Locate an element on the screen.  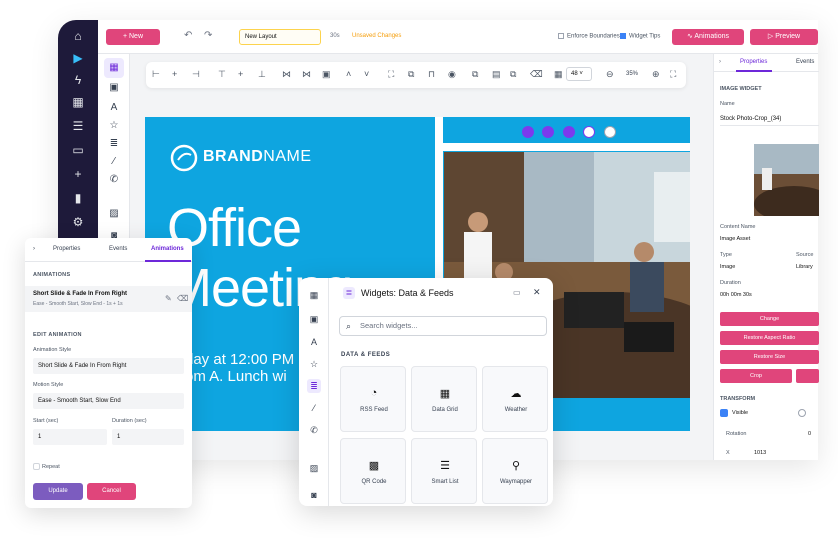
enforce-boundaries-toggle: Enforce Boundaries is located at coordinates (589, 36).